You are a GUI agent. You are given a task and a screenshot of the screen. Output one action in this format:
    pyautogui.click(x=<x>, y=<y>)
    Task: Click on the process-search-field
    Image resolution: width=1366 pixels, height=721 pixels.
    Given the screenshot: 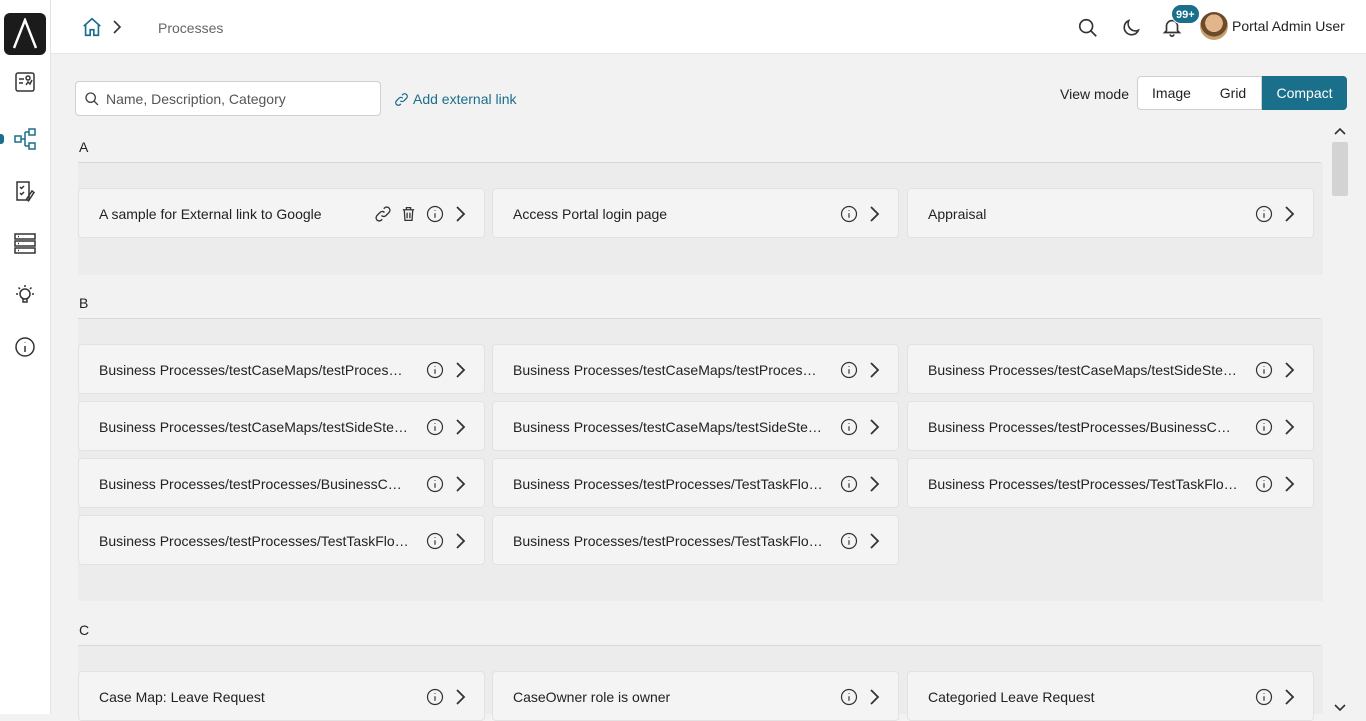 What is the action you would take?
    pyautogui.click(x=228, y=98)
    